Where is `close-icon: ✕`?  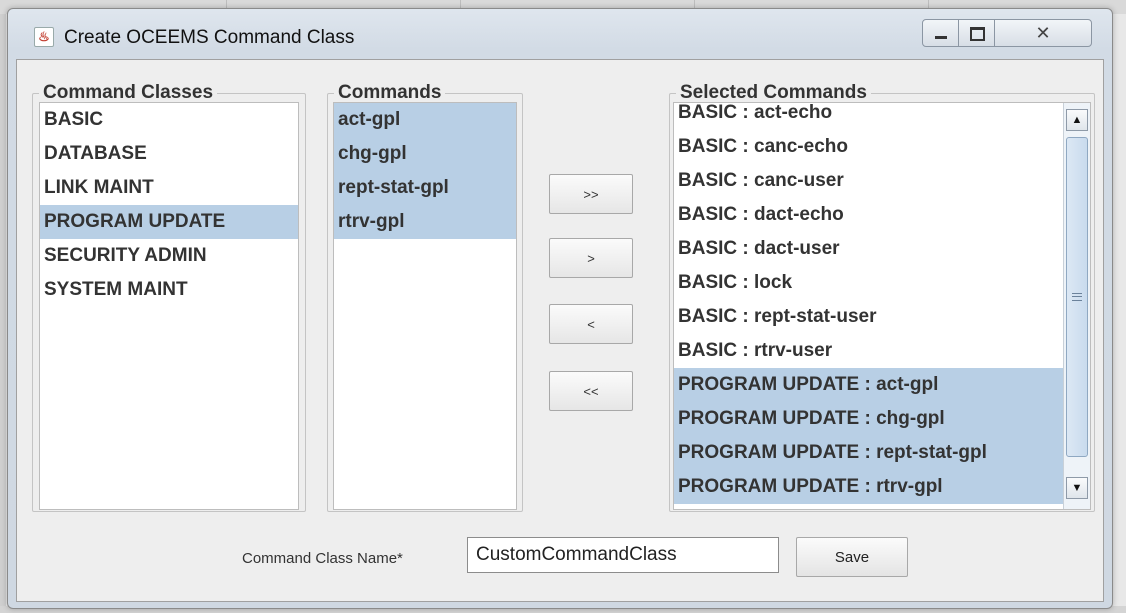
close-icon: ✕ is located at coordinates (1043, 33).